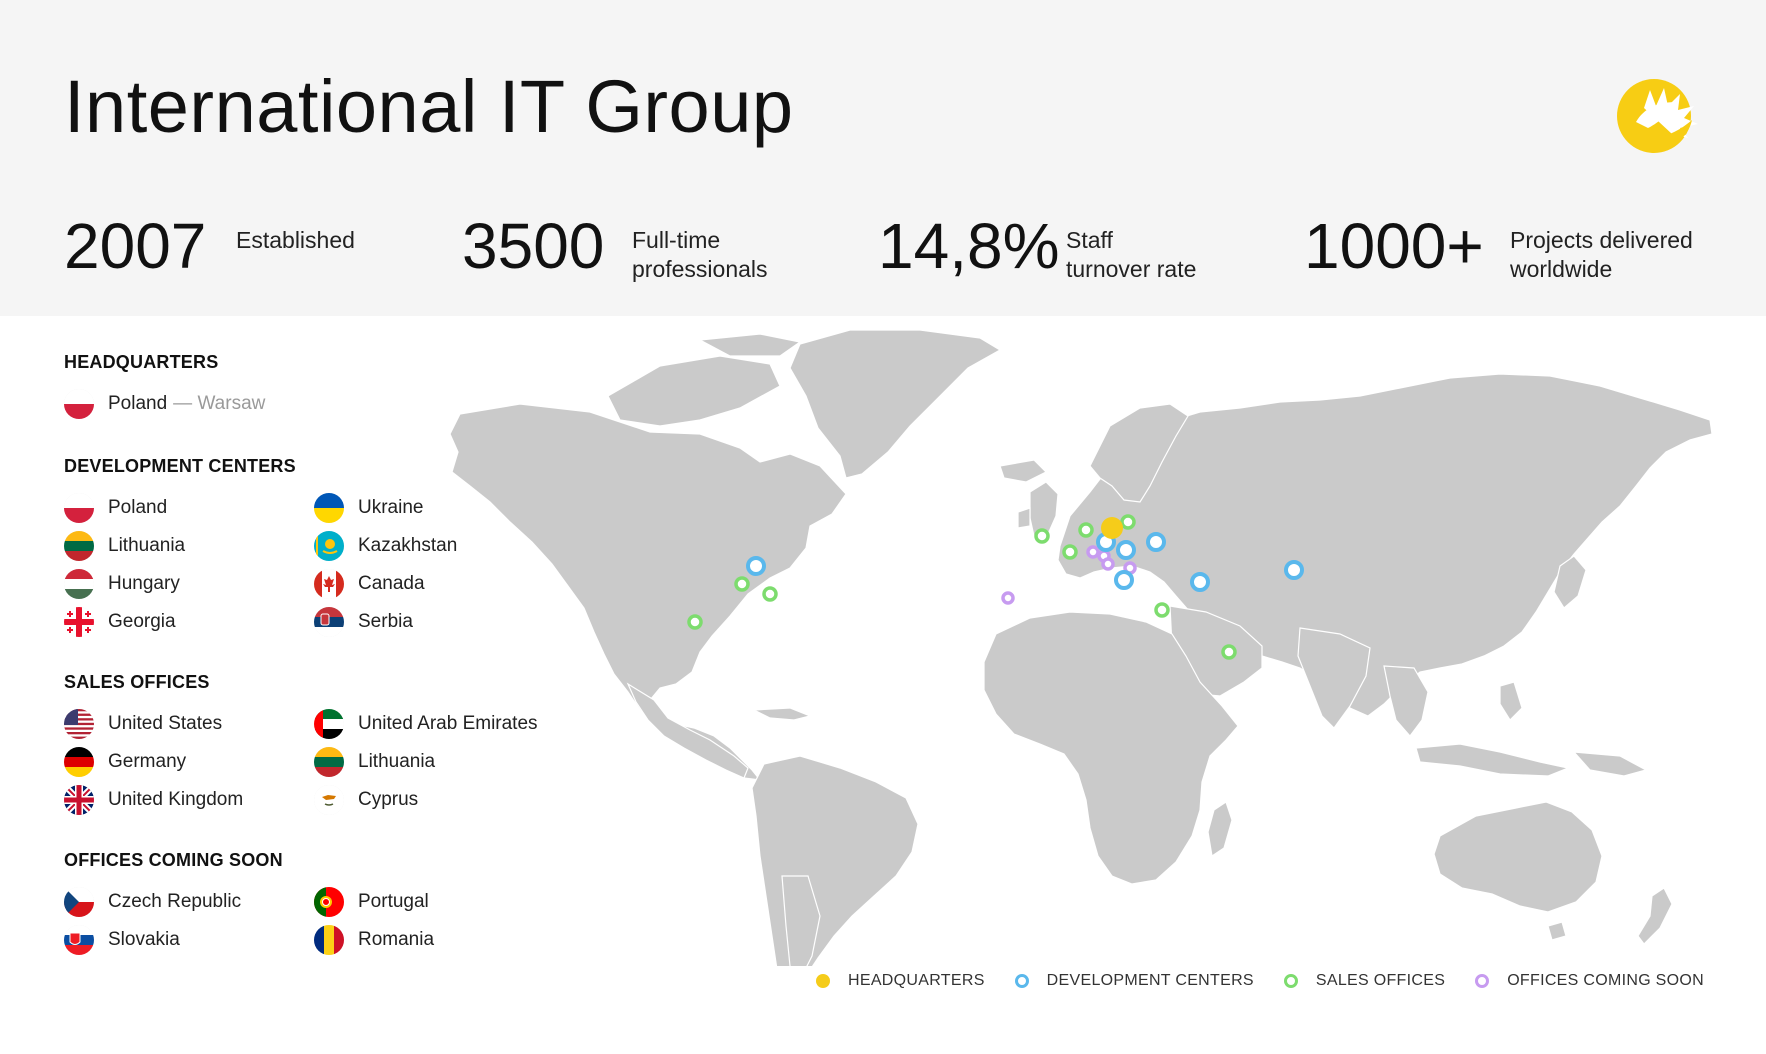 Image resolution: width=1766 pixels, height=1054 pixels. Describe the element at coordinates (219, 403) in the screenshot. I see `city-name: — Warsaw` at that location.